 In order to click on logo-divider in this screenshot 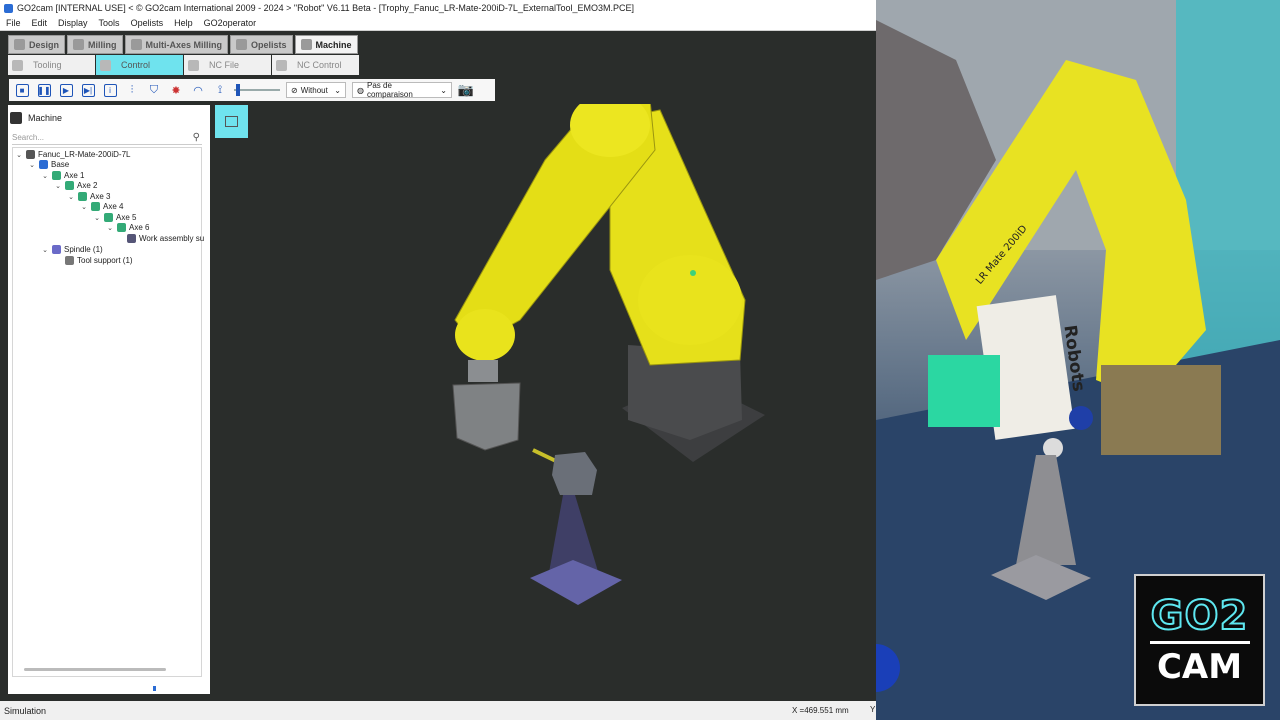, I will do `click(1199, 642)`.